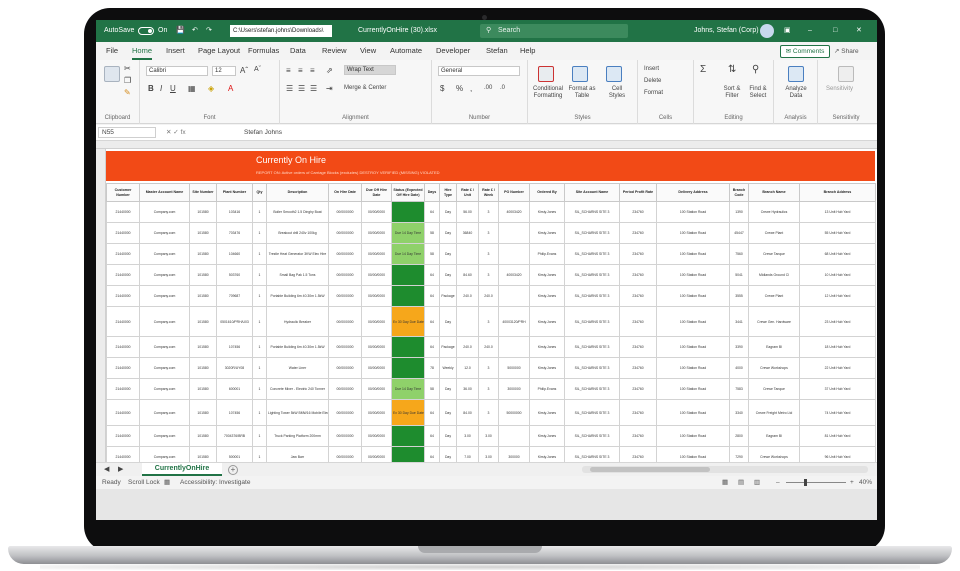  What do you see at coordinates (638, 192) in the screenshot?
I see `column-header: Period Profit Rate` at bounding box center [638, 192].